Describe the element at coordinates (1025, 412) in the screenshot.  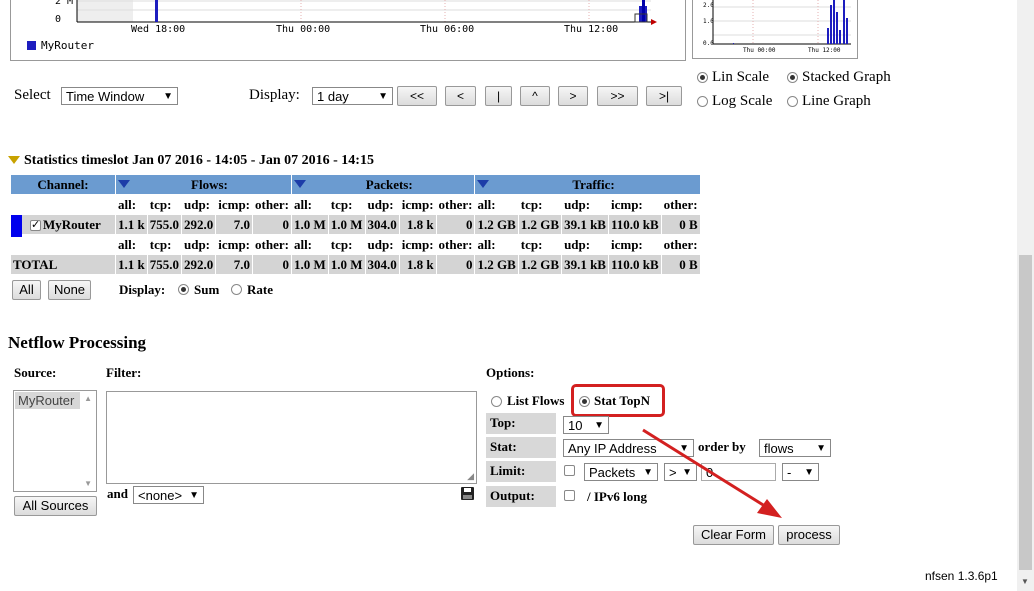
I see `scrollbar-thumb` at that location.